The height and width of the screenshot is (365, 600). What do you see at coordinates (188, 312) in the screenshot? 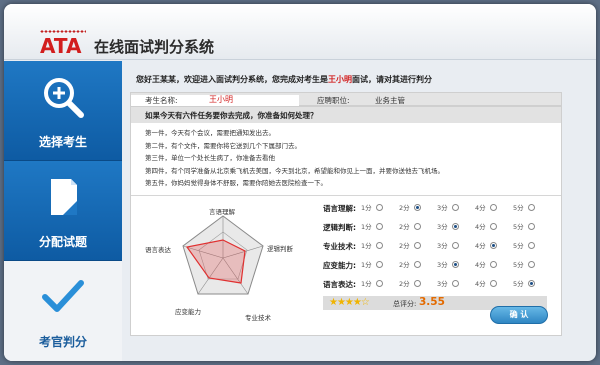
I see `radar-axis-label: 应变能力` at bounding box center [188, 312].